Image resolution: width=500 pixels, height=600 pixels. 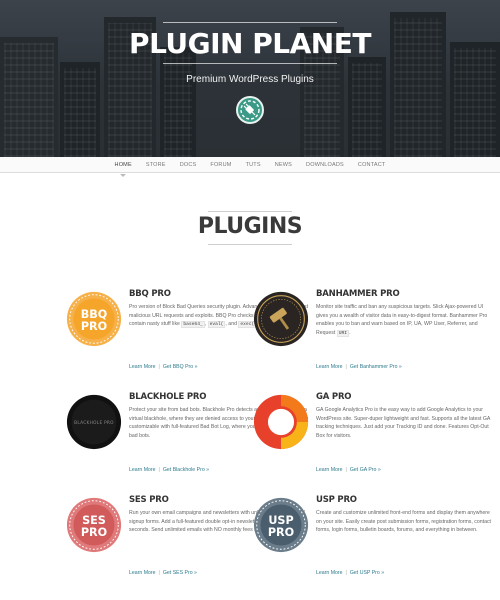 I want to click on active-caret-icon, so click(x=123, y=175).